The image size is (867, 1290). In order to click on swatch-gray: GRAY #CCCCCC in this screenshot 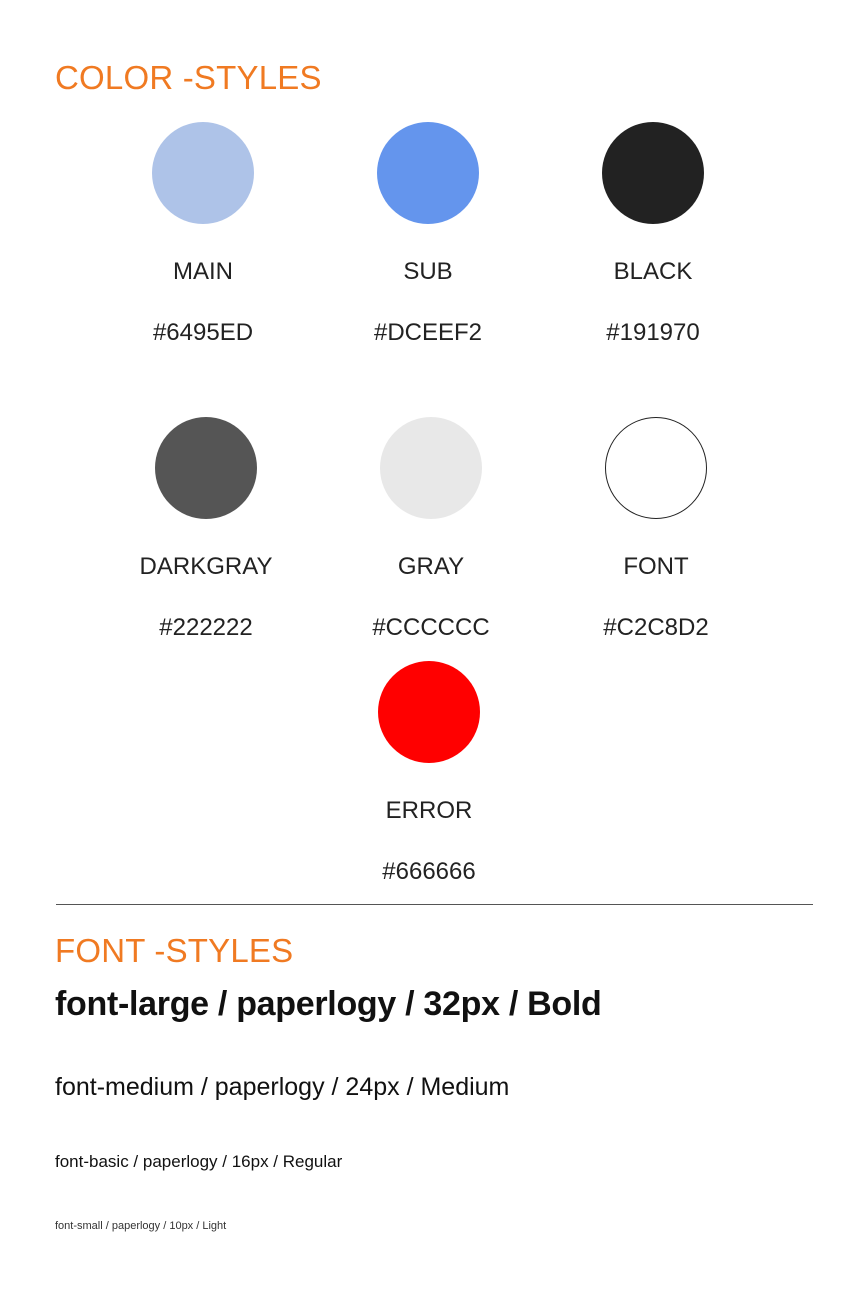, I will do `click(431, 529)`.